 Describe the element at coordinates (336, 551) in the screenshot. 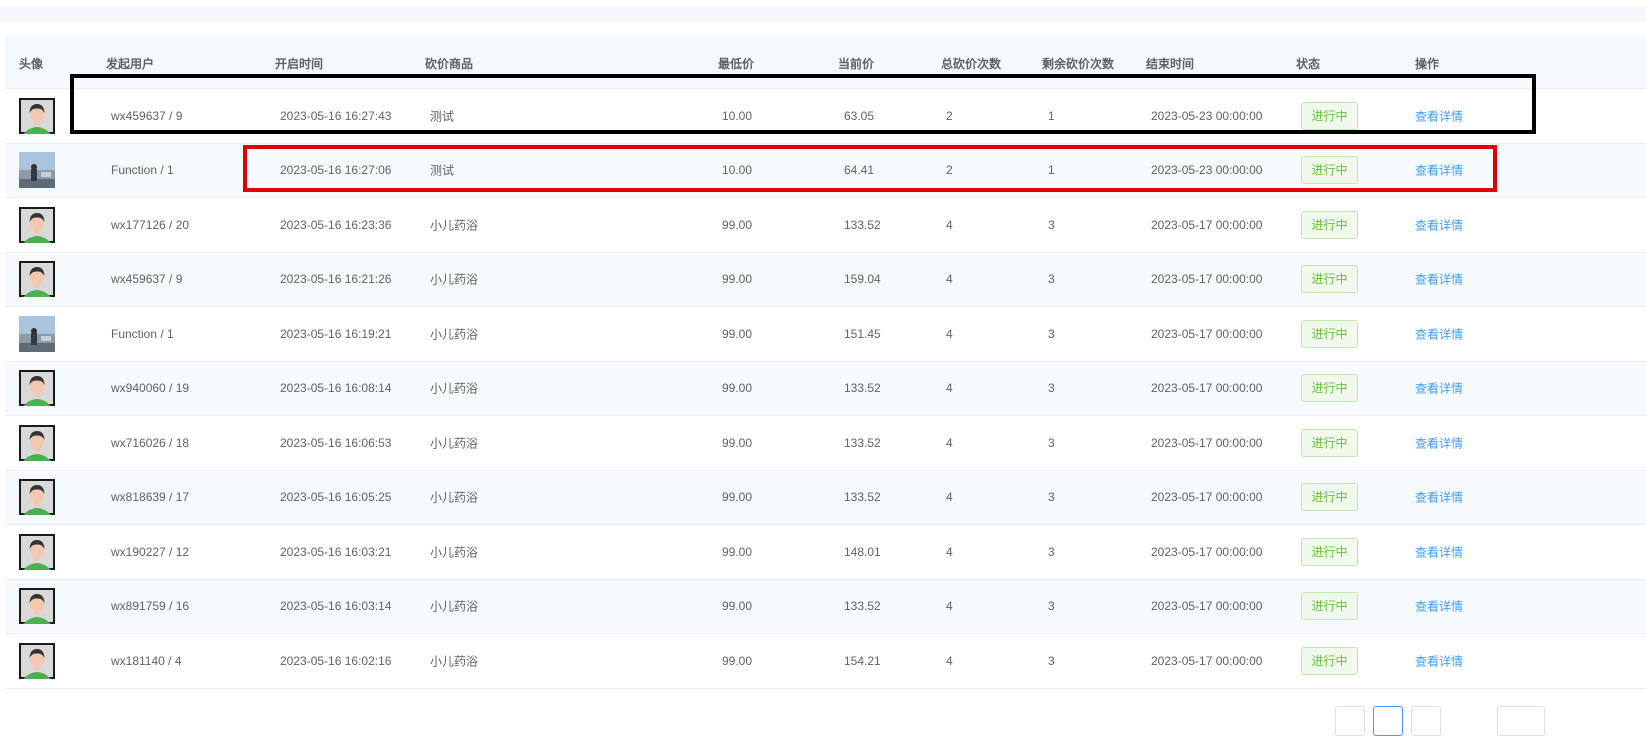

I see `cell-start-time: 2023-05-16 16:03:21` at that location.